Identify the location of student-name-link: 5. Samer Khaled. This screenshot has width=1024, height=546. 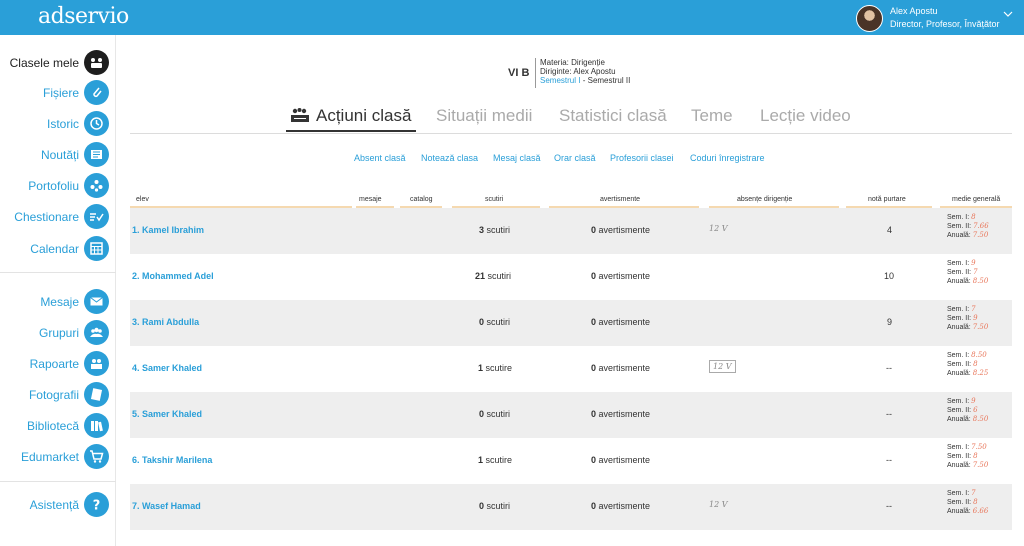
(167, 414).